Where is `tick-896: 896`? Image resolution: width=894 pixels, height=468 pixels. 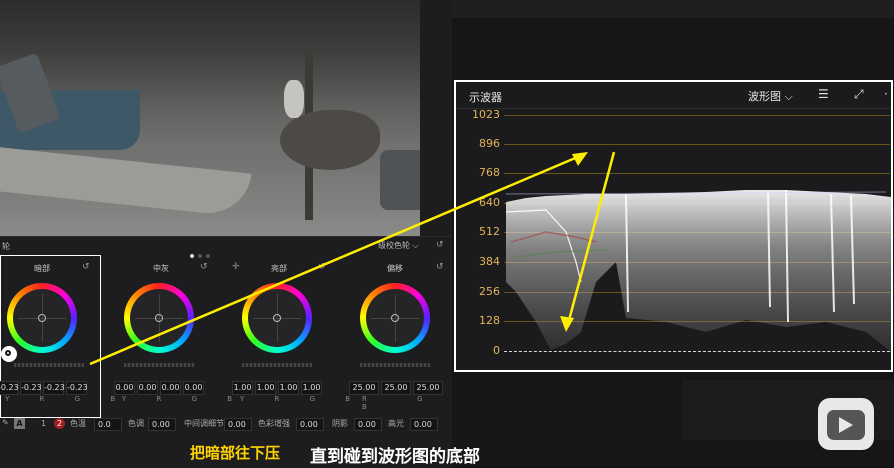 tick-896: 896 is located at coordinates (489, 143).